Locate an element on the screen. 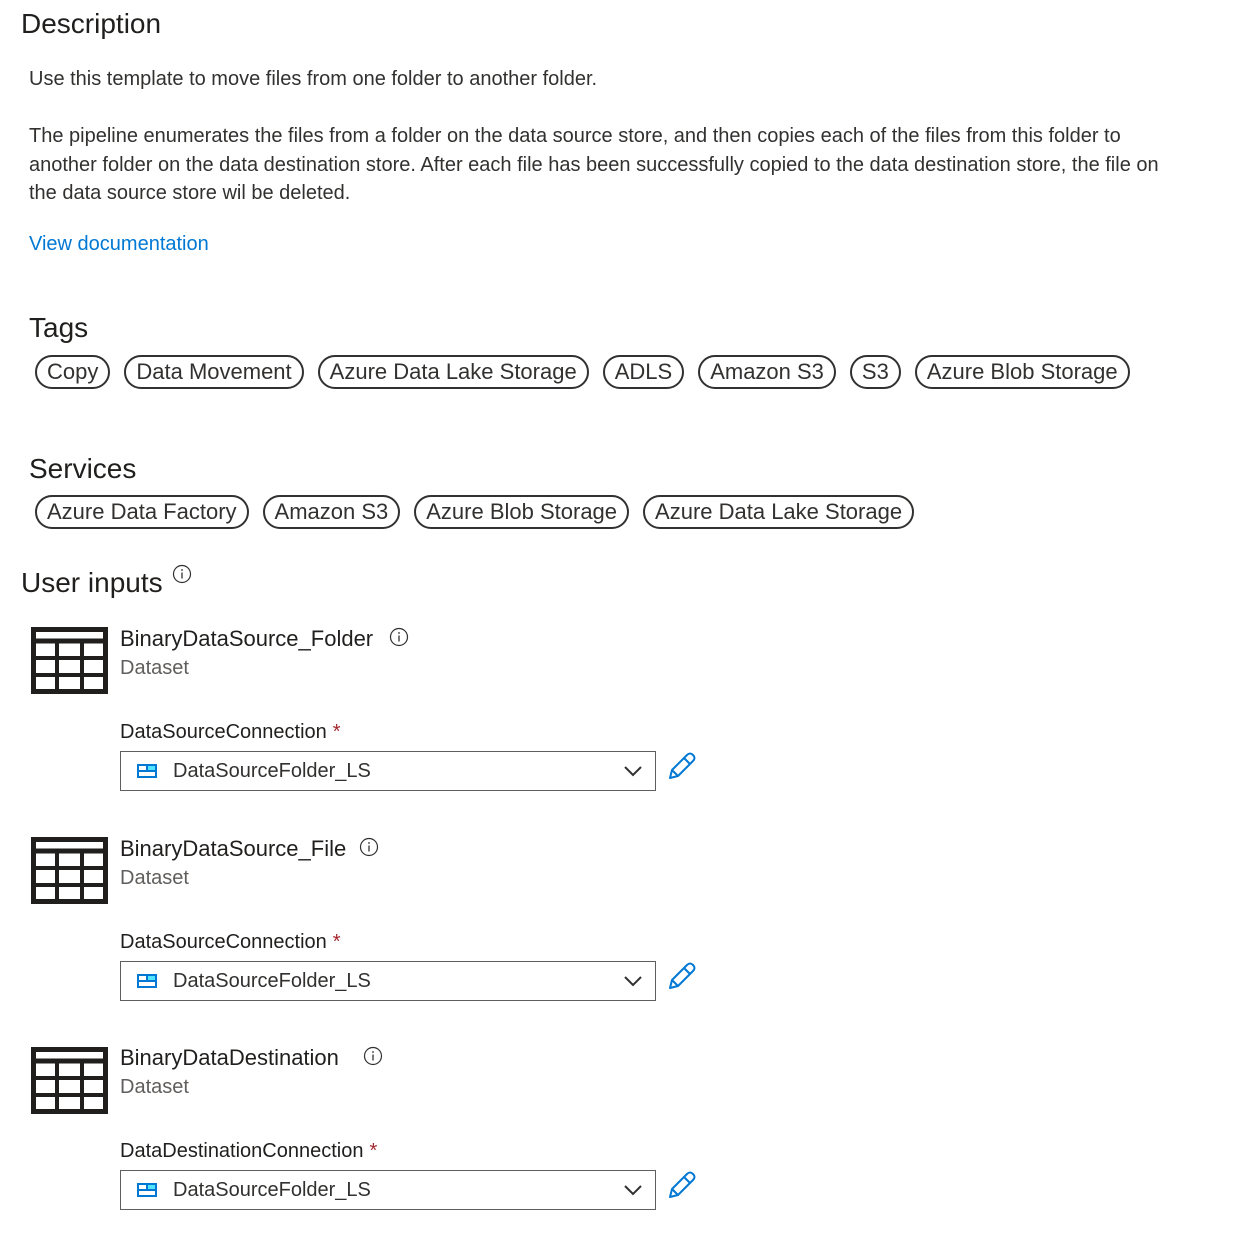 Image resolution: width=1247 pixels, height=1242 pixels. services-heading: Services is located at coordinates (83, 468).